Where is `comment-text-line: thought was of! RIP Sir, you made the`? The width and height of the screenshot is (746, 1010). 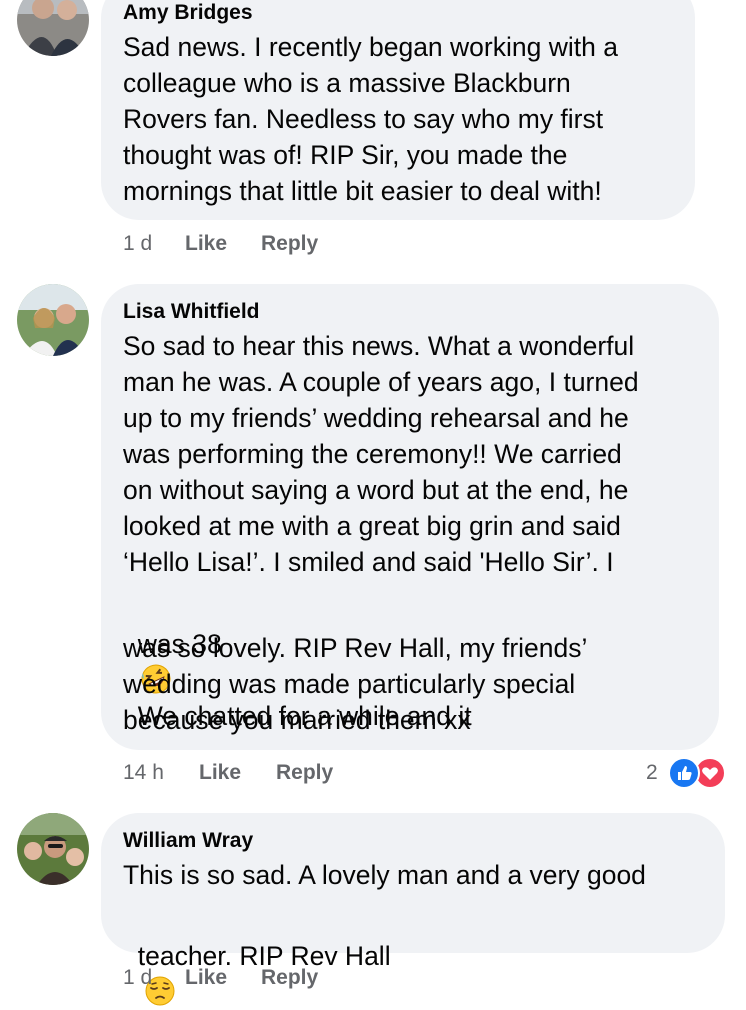 comment-text-line: thought was of! RIP Sir, you made the is located at coordinates (345, 155).